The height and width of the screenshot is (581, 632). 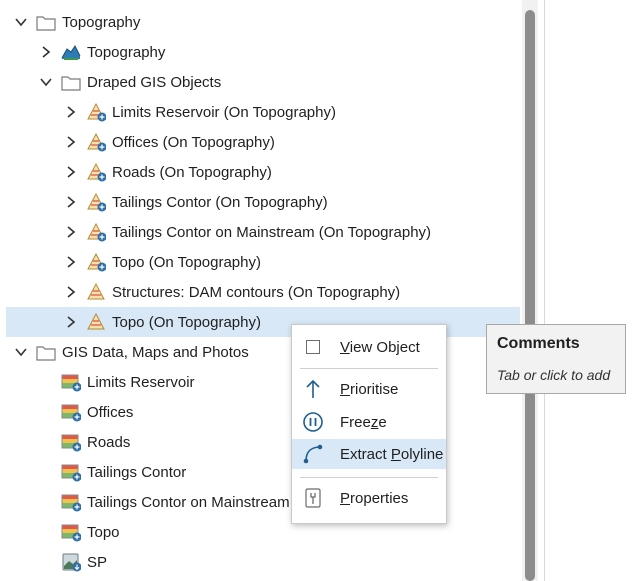 I want to click on menu-item-label: Prioritise, so click(x=369, y=389).